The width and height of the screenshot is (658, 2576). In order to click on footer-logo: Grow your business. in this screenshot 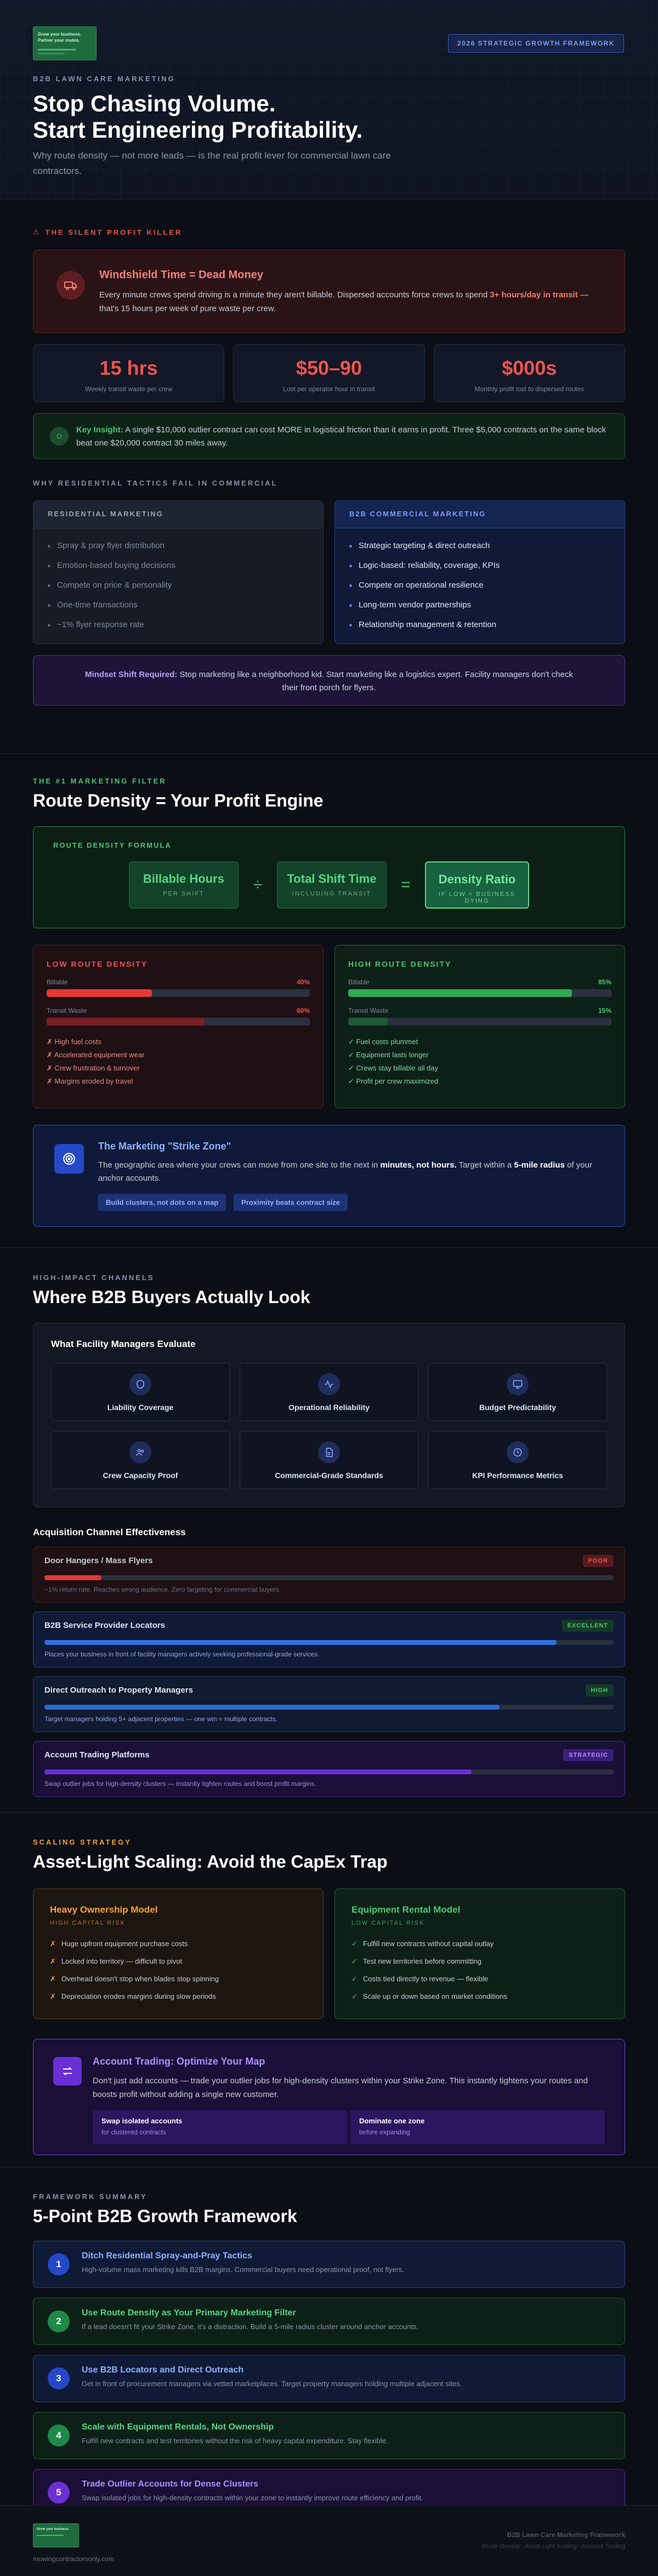, I will do `click(56, 2535)`.